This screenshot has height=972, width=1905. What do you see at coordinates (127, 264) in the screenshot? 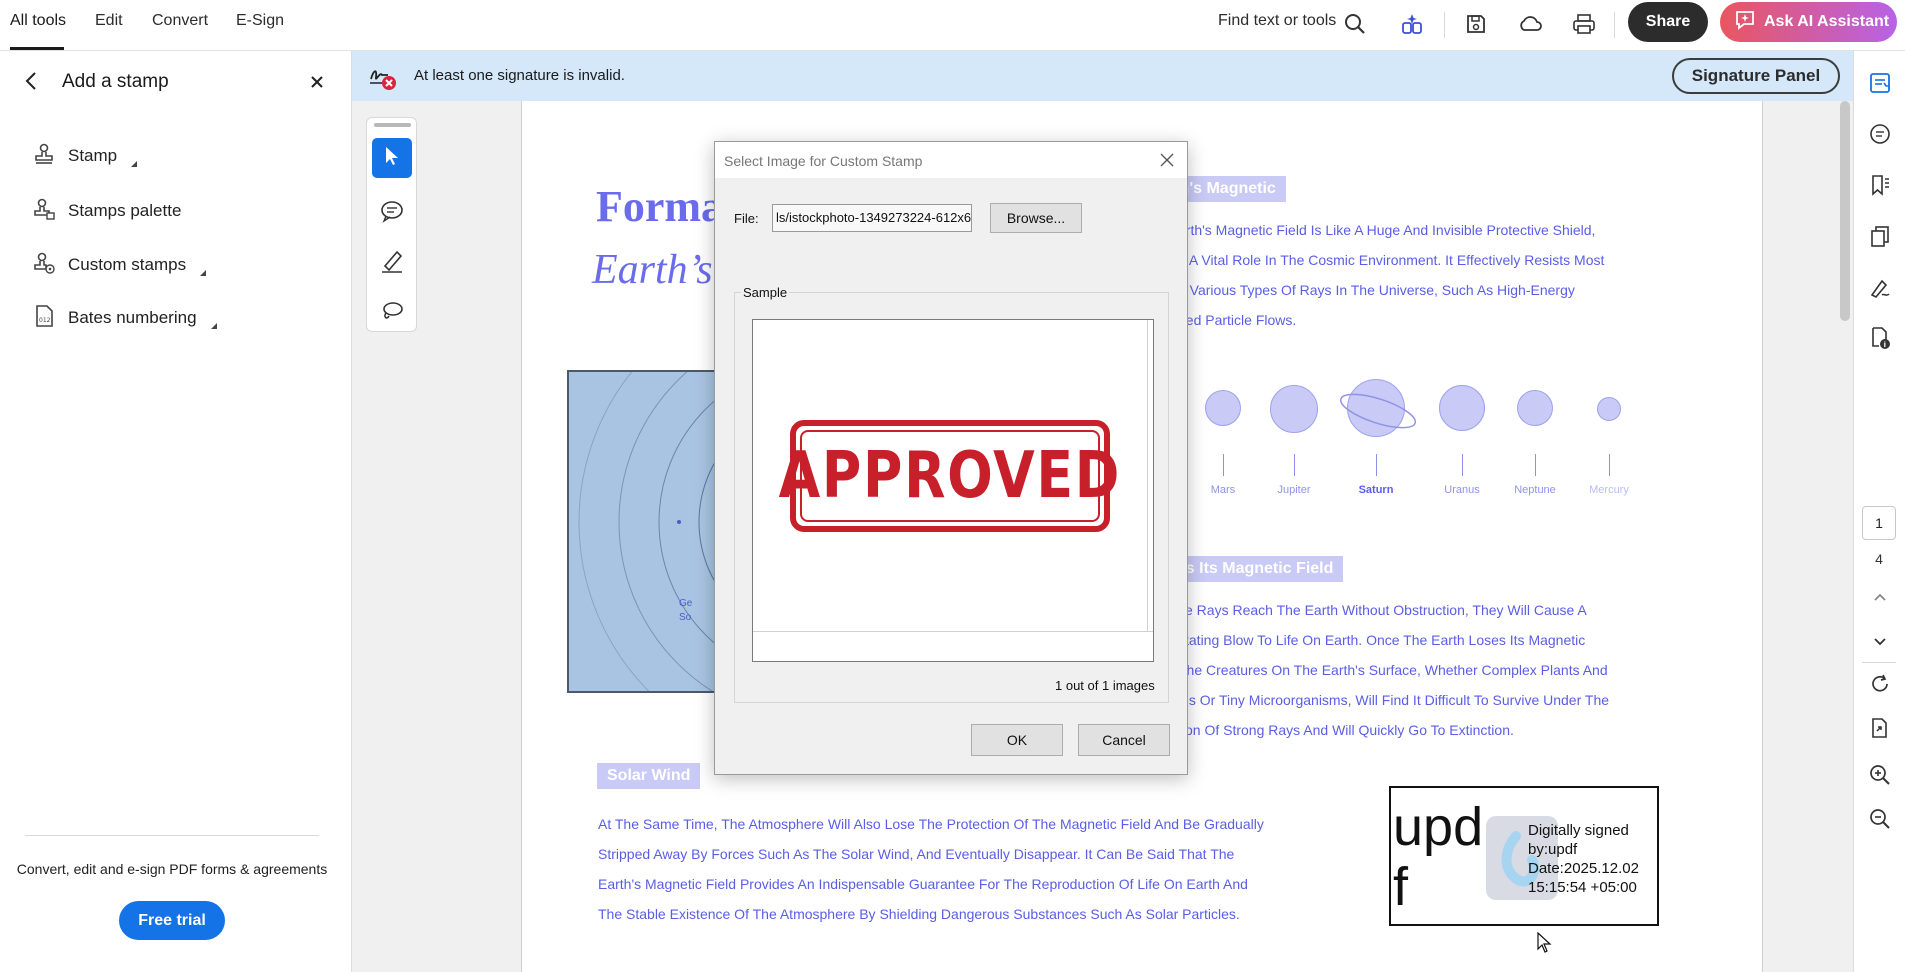
I see `custom-stamps-label: Custom stamps` at bounding box center [127, 264].